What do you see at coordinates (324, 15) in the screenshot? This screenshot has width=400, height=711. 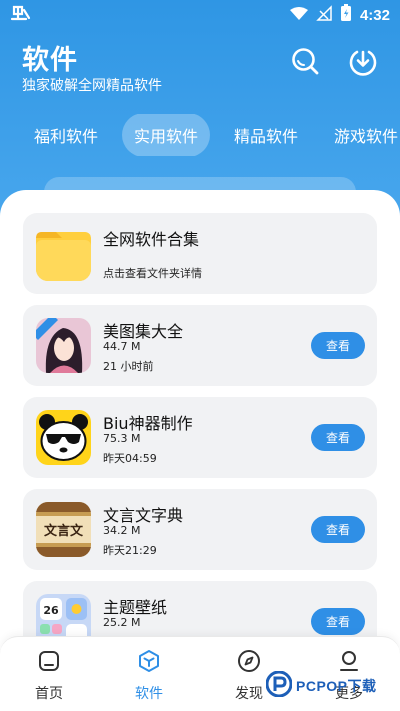 I see `no-signal-icon` at bounding box center [324, 15].